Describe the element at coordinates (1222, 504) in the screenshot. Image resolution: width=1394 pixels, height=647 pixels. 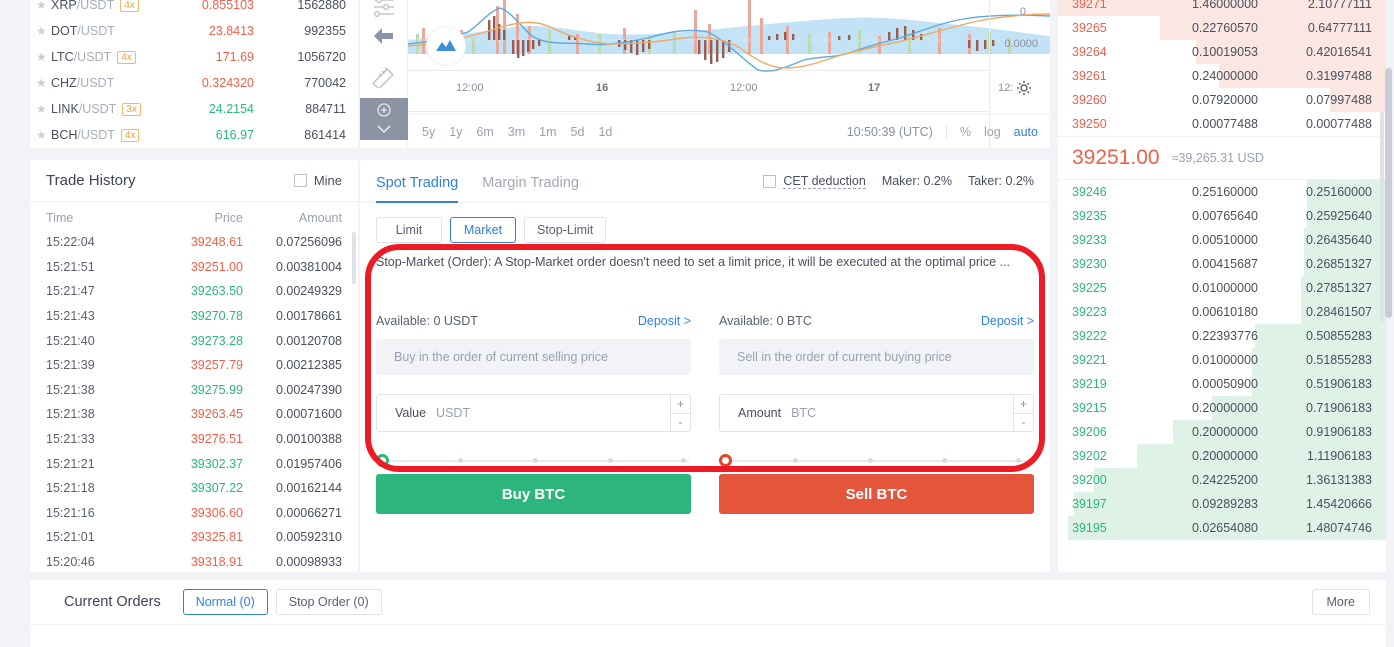
I see `order-book-row: 39197 0.09289283 1.45420666` at that location.